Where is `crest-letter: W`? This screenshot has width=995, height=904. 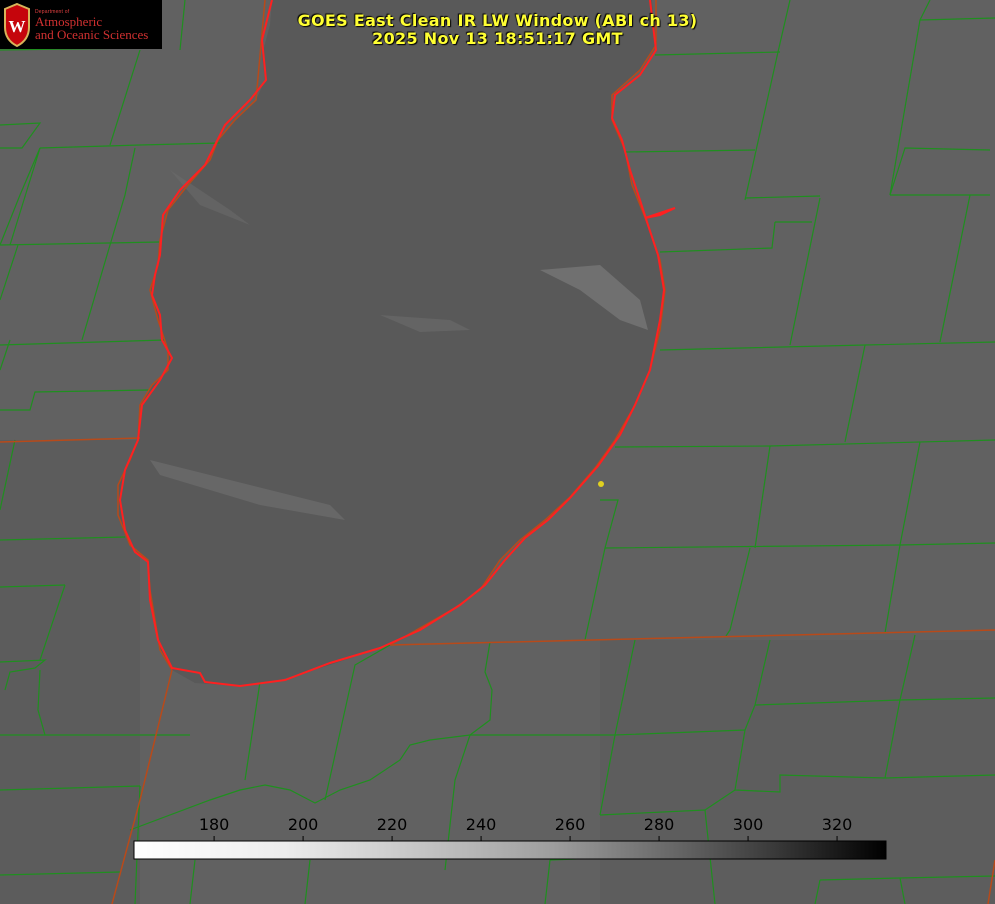
crest-letter: W is located at coordinates (17, 26).